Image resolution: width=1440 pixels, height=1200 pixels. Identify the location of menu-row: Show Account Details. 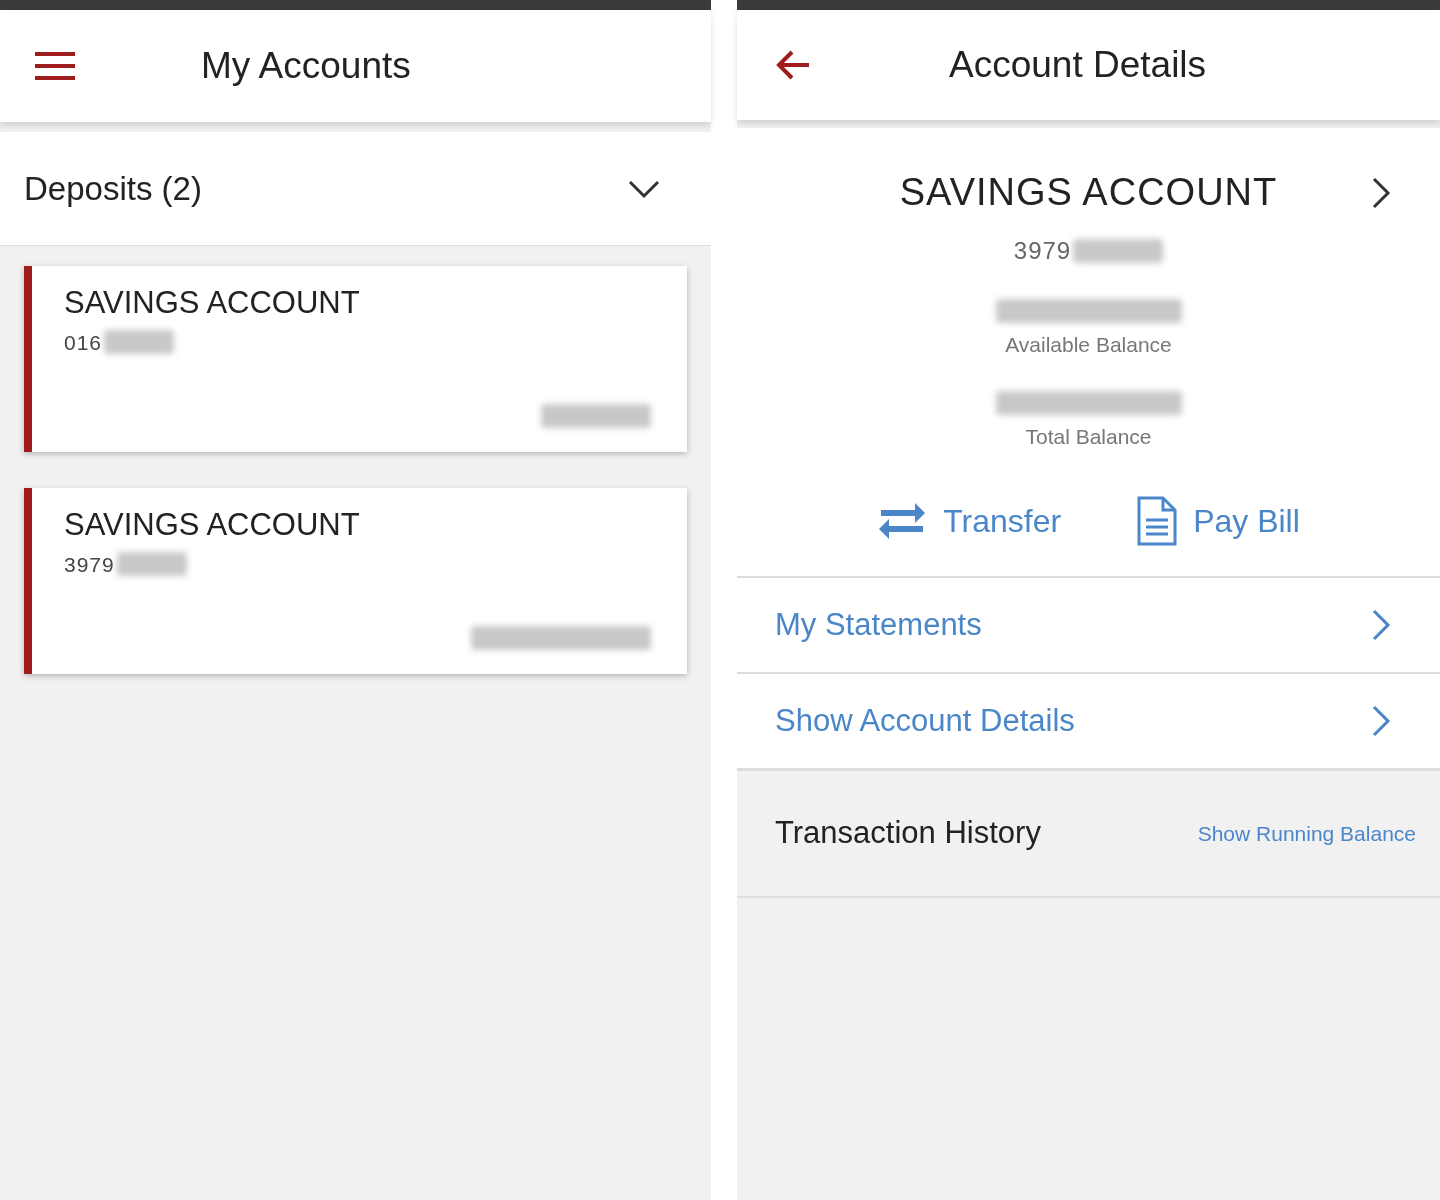
(1088, 720).